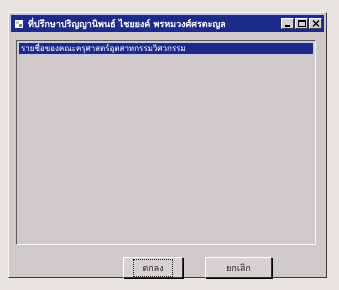 This screenshot has width=339, height=290. I want to click on close-button, so click(315, 23).